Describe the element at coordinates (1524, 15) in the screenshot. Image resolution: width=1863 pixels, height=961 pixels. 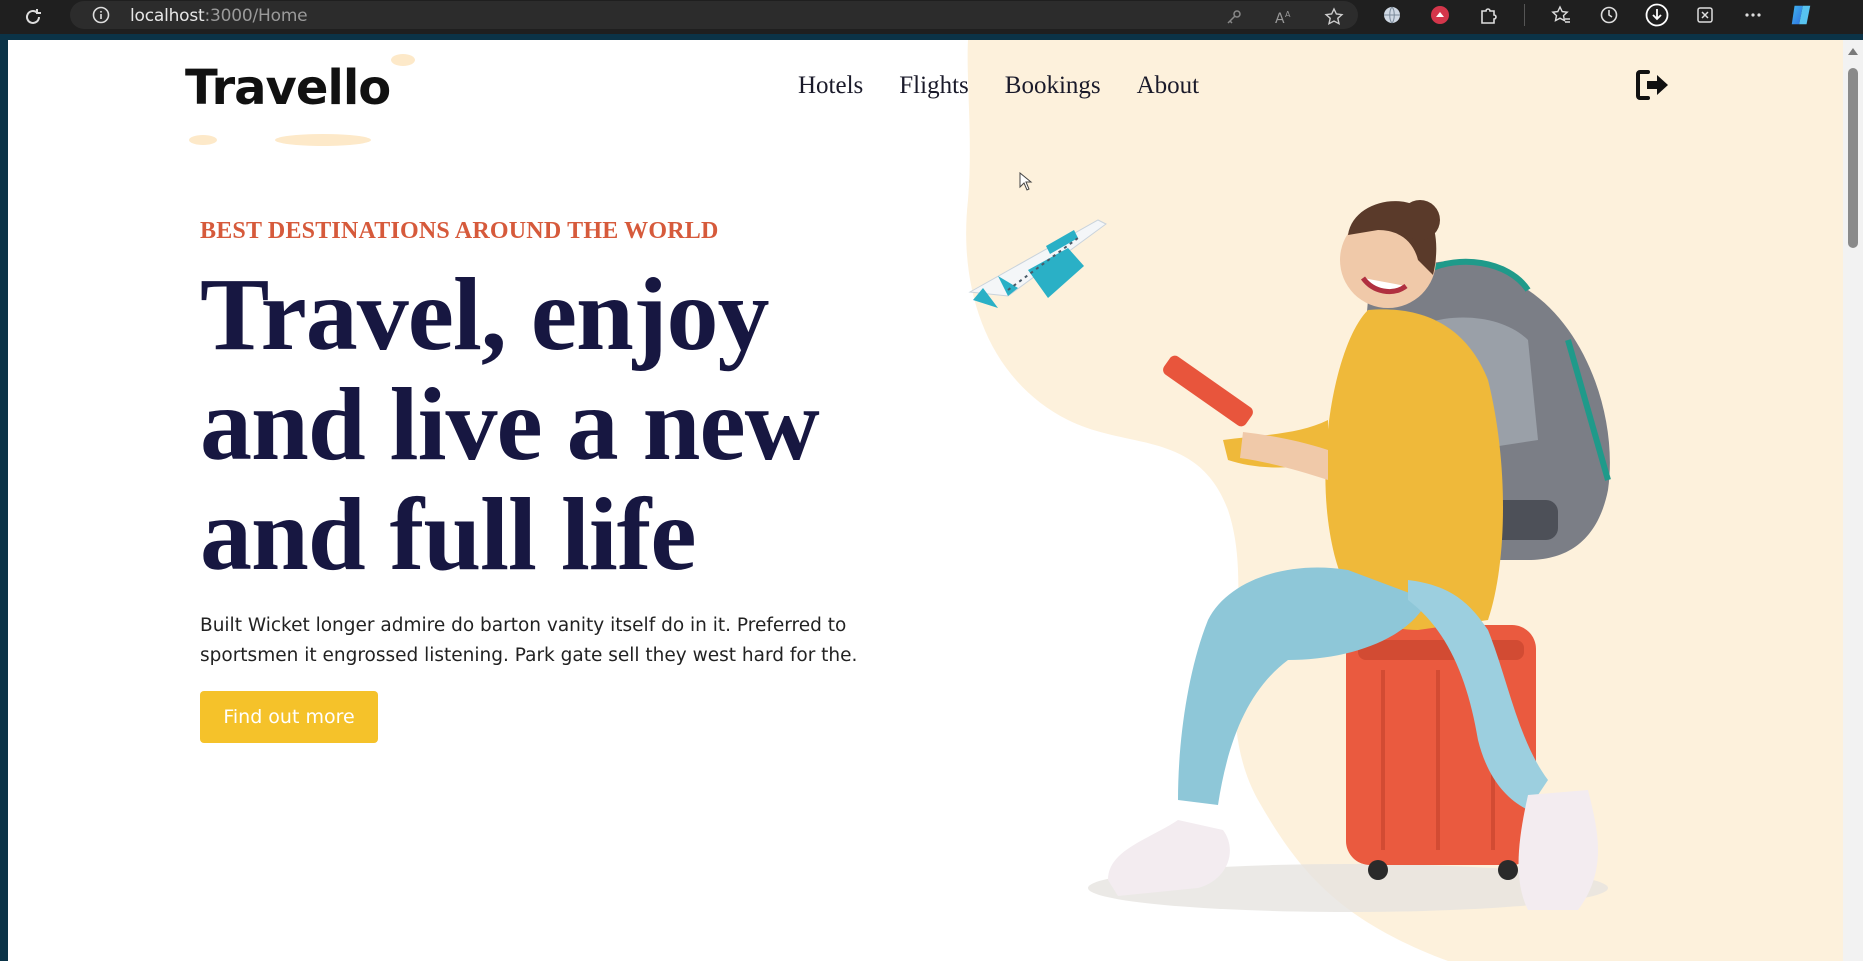
I see `toolbar-separator` at that location.